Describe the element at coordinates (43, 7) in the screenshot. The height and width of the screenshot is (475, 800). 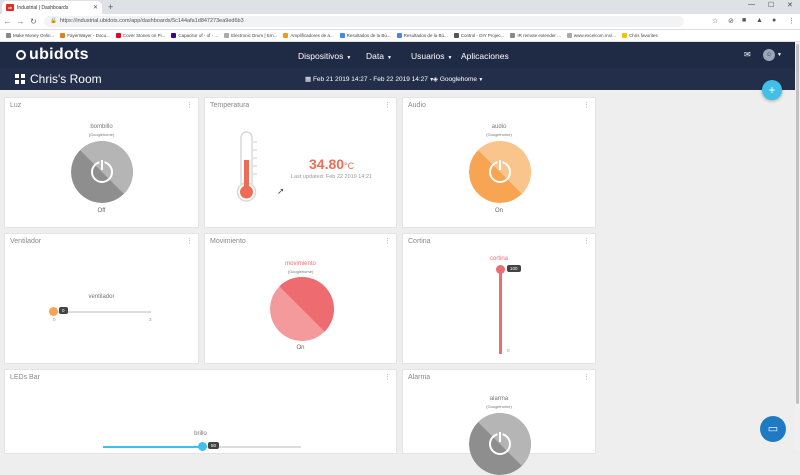
I see `tab-title: Industrial | Dashboards` at that location.